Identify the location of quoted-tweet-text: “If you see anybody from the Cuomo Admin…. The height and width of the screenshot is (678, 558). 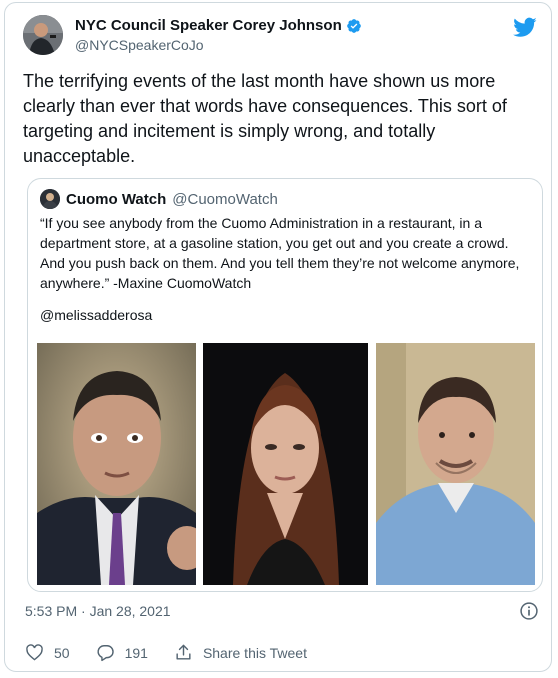
(280, 253).